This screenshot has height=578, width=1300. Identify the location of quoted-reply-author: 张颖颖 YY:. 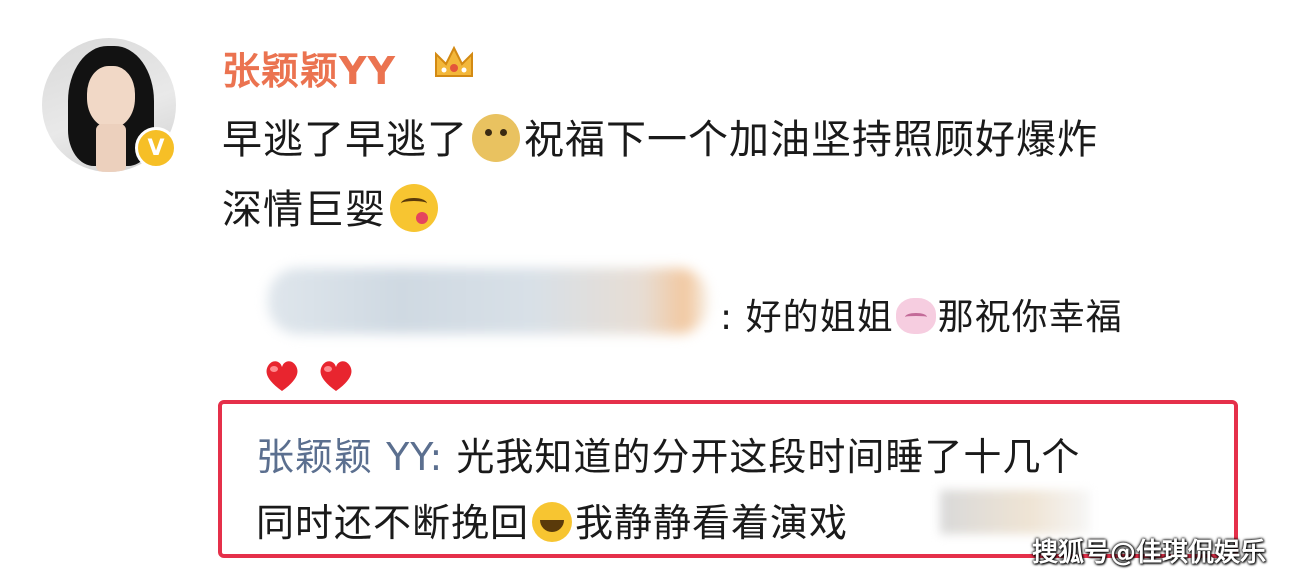
(349, 457).